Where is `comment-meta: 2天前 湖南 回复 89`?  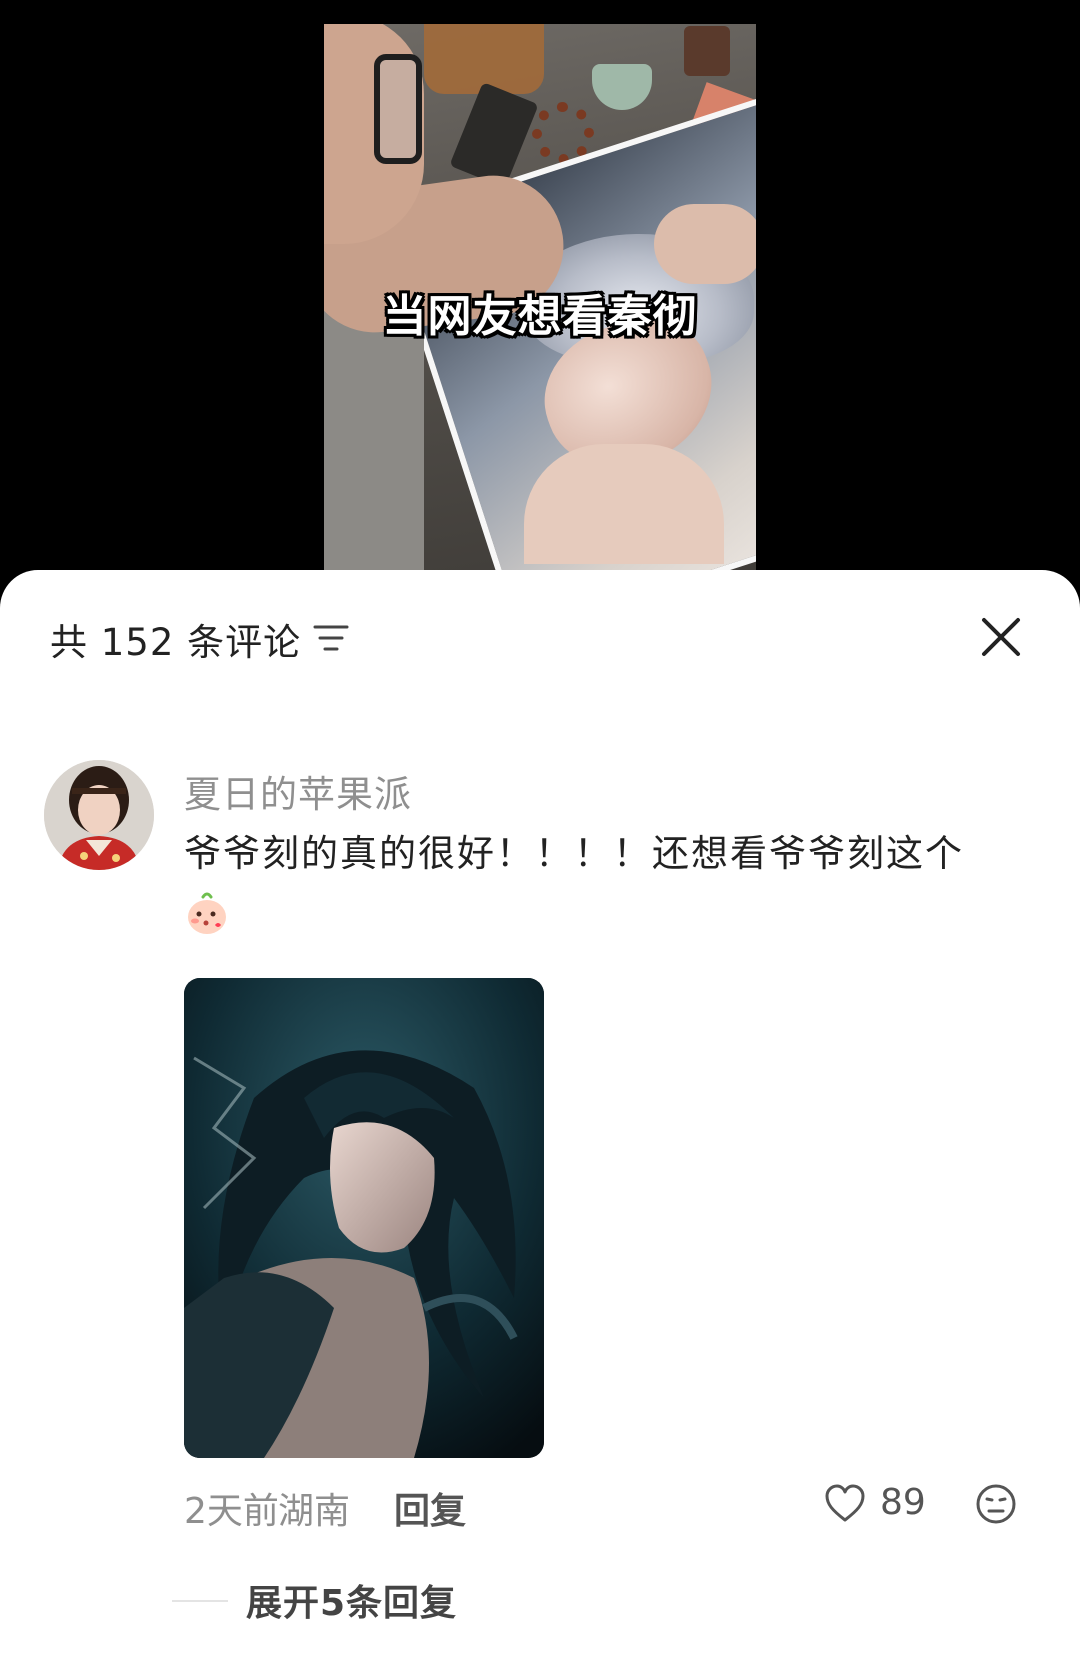 comment-meta: 2天前 湖南 回复 89 is located at coordinates (614, 1510).